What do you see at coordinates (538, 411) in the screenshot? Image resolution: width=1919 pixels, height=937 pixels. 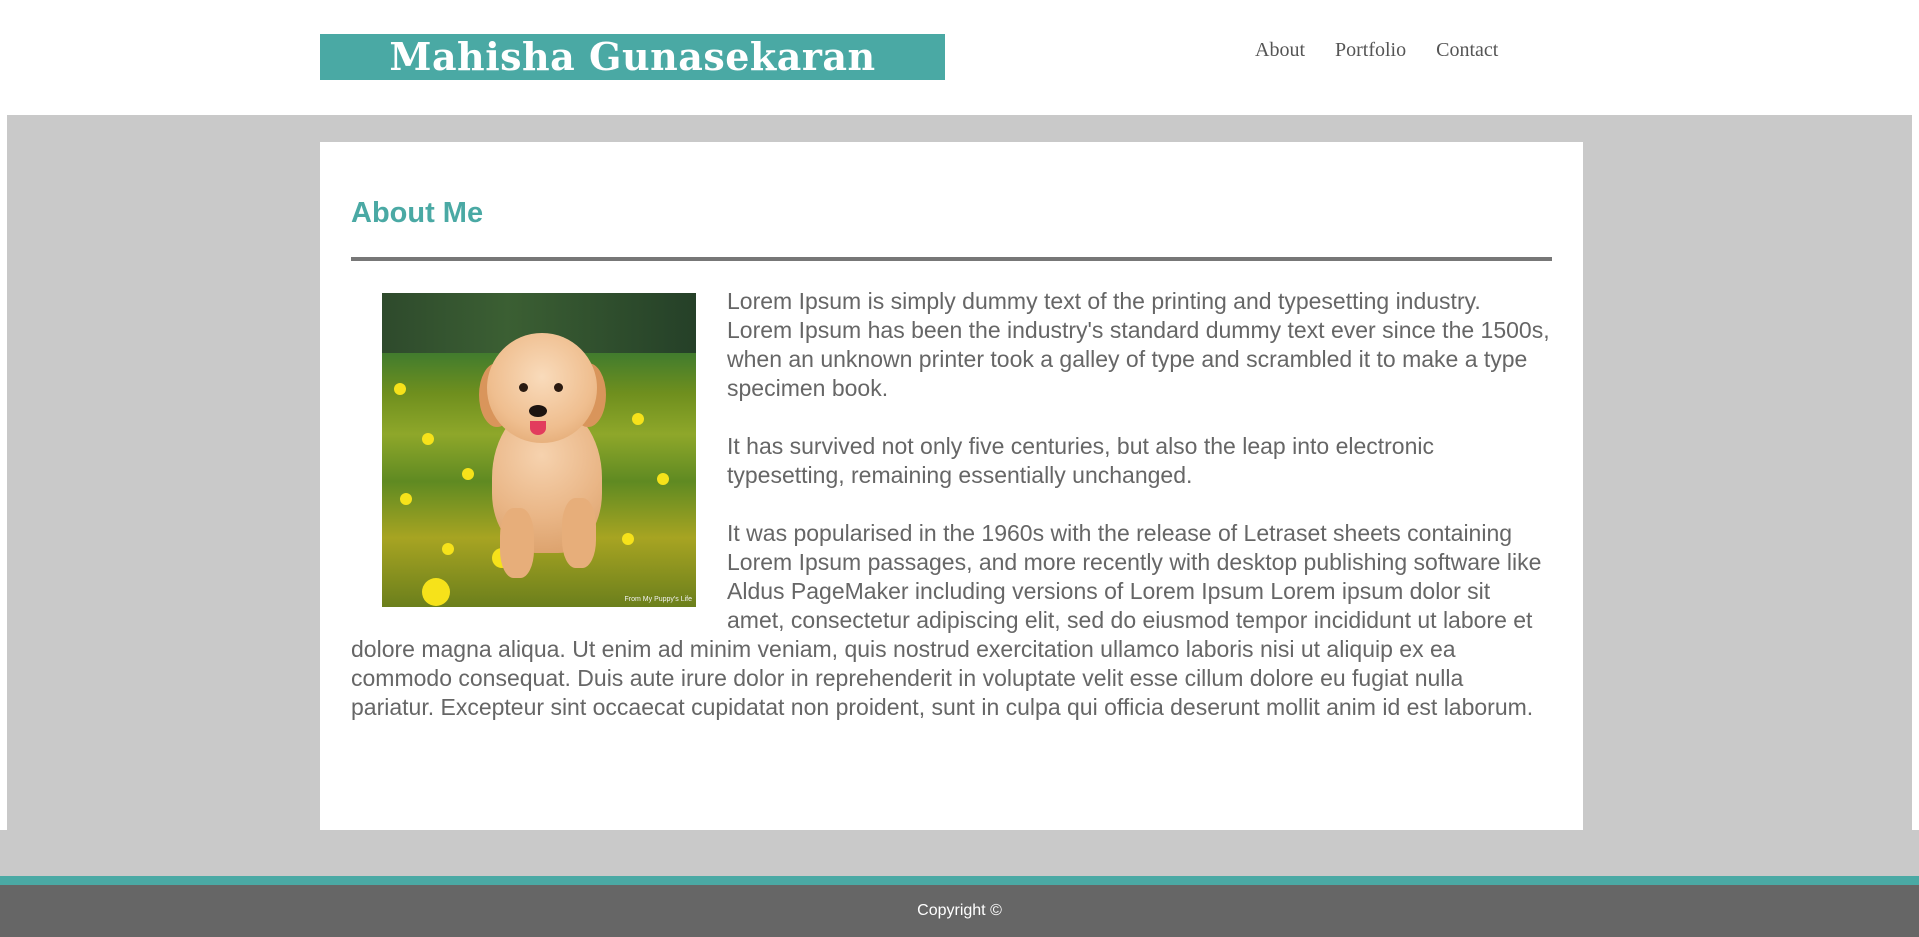 I see `puppy-nose` at bounding box center [538, 411].